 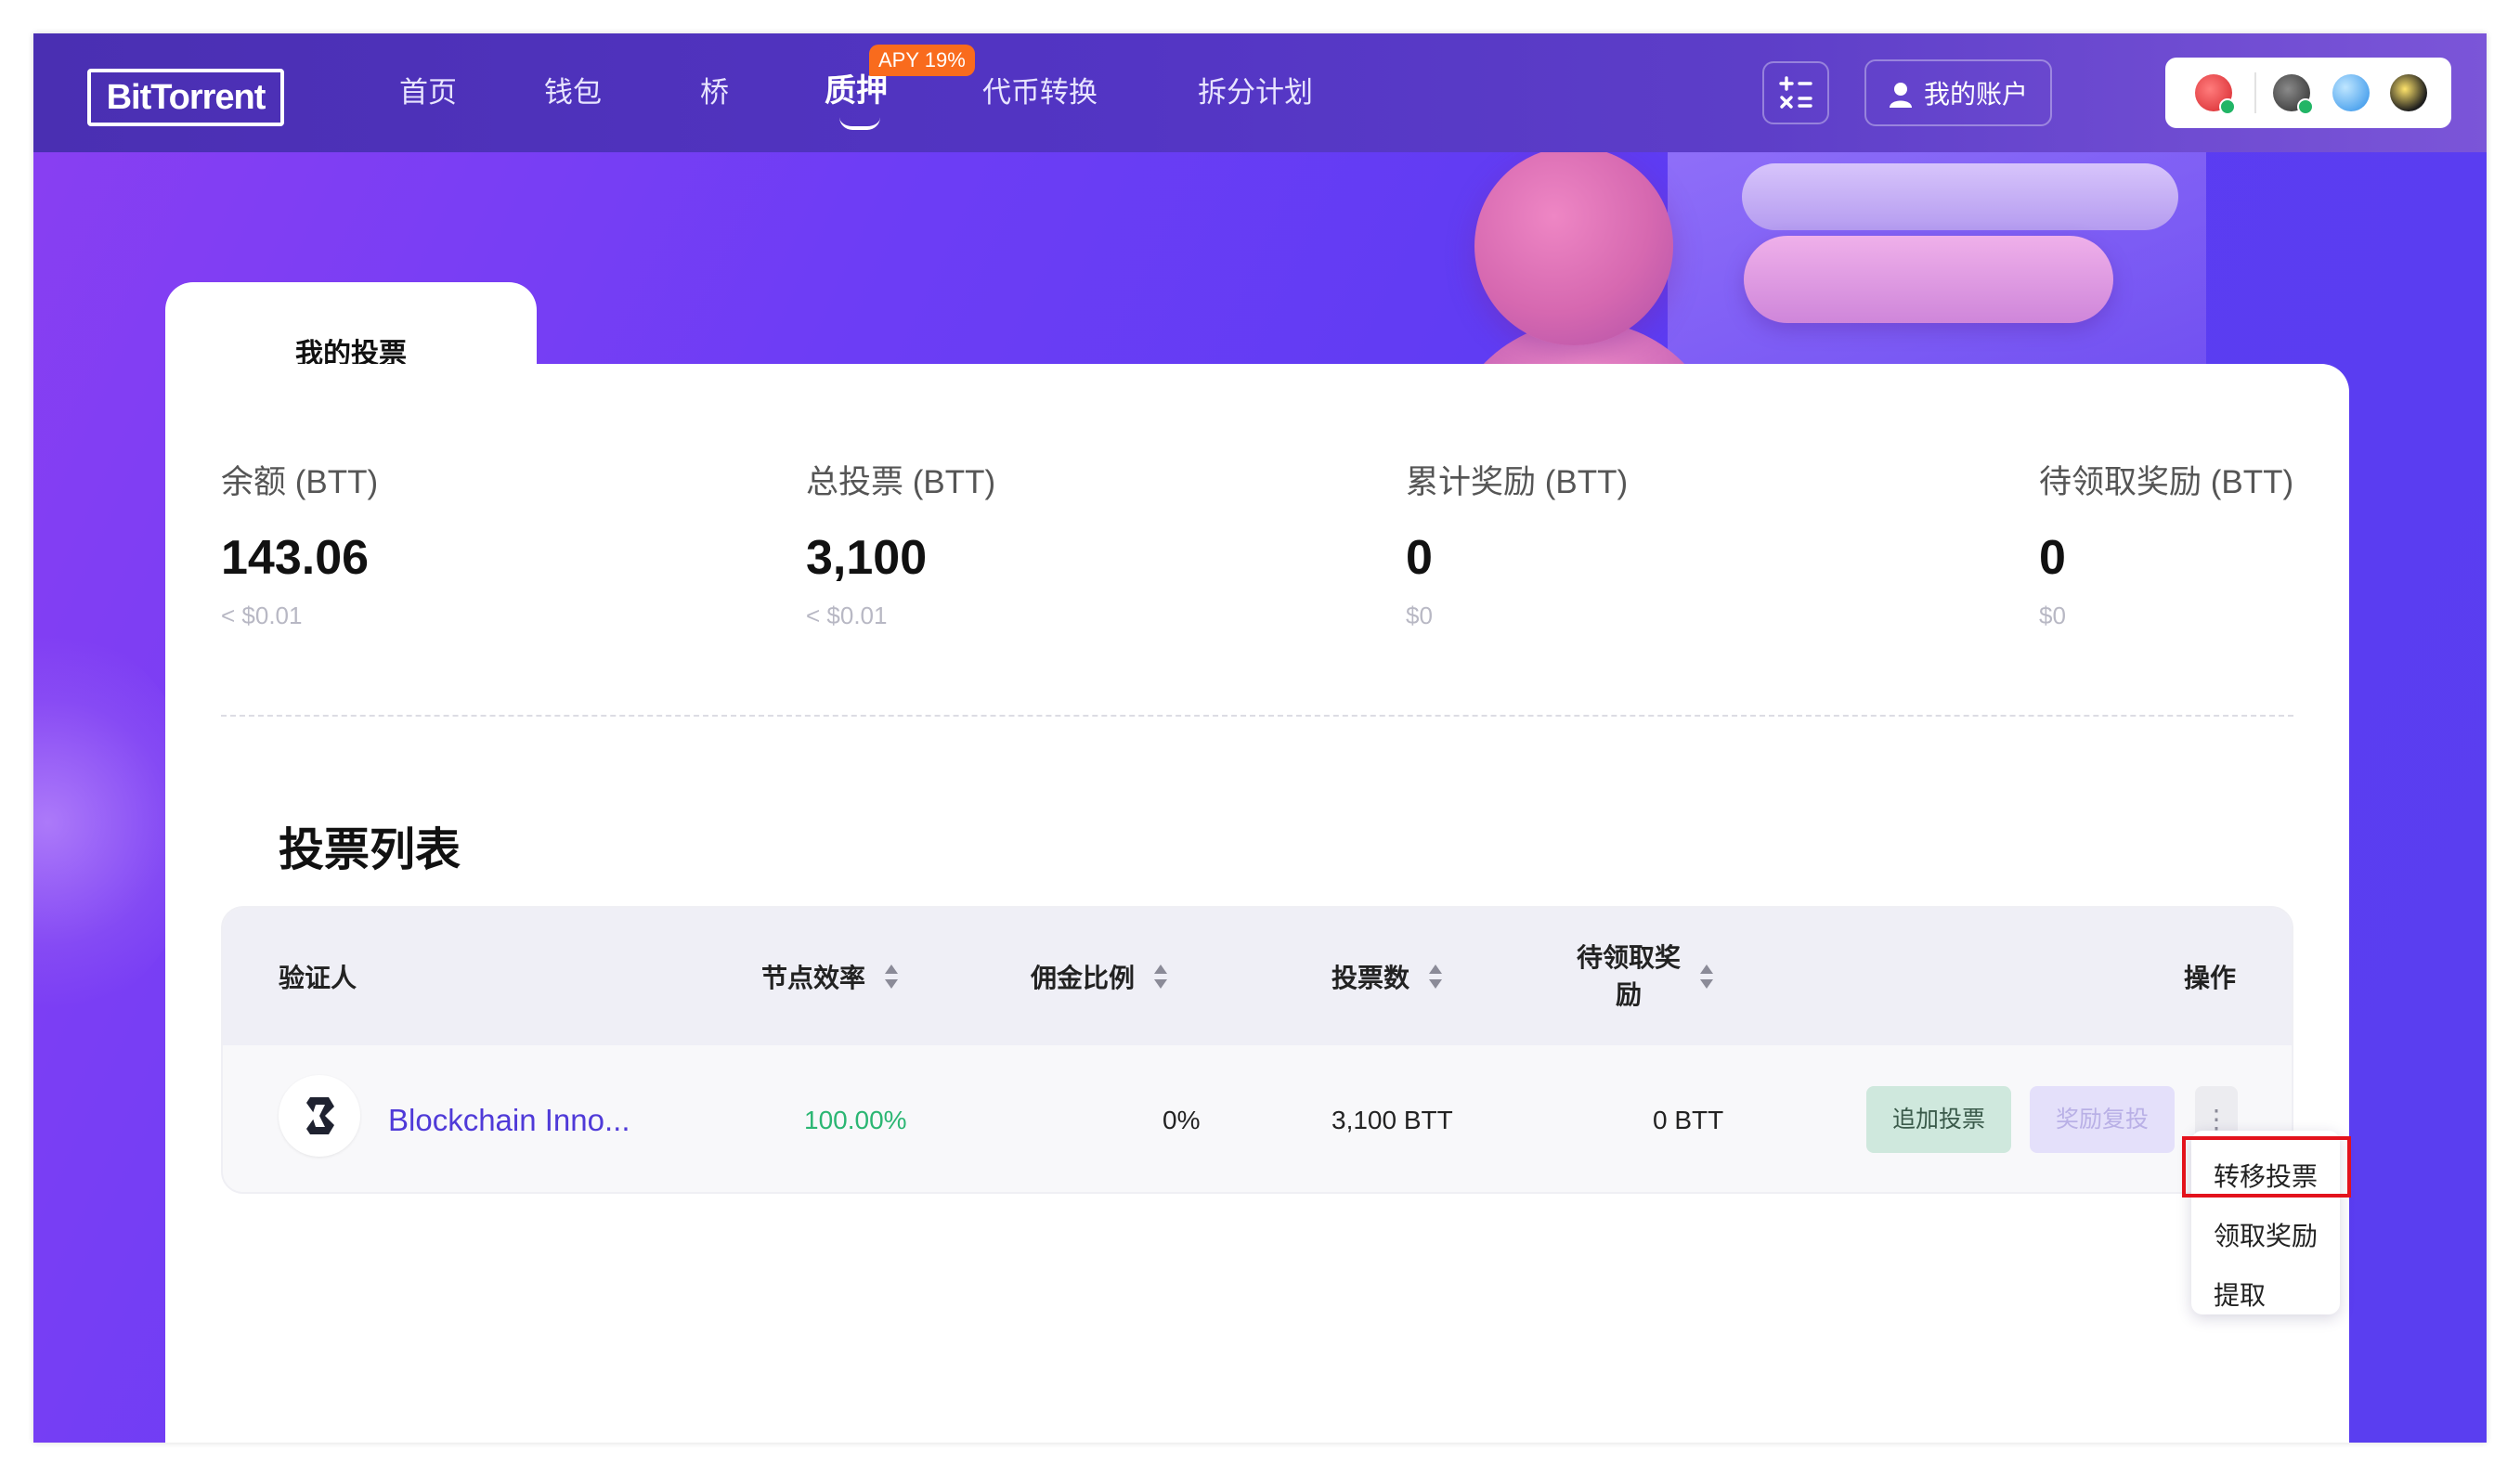 What do you see at coordinates (185, 97) in the screenshot?
I see `bittorrent-logo: BitTorrent` at bounding box center [185, 97].